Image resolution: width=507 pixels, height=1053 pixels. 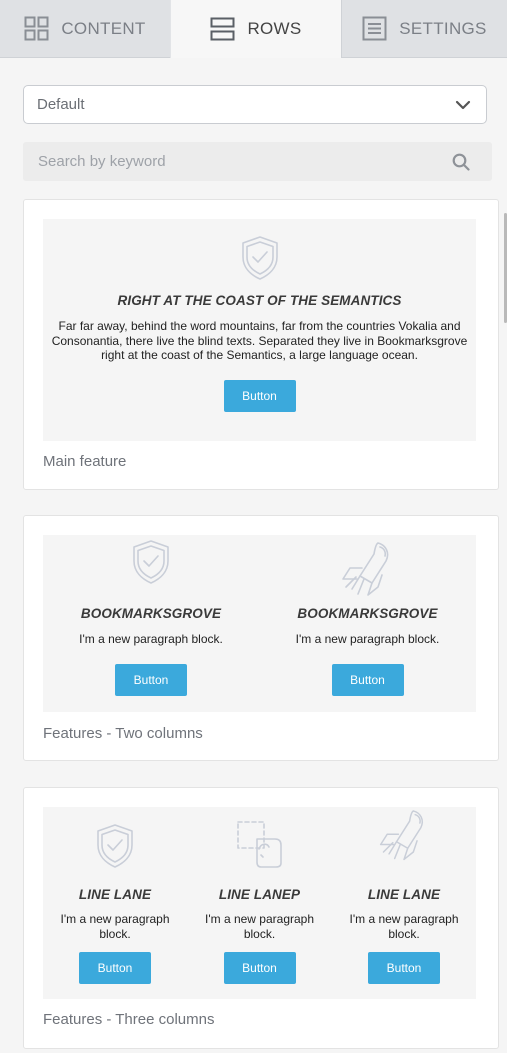 I want to click on settings-doc-icon, so click(x=374, y=28).